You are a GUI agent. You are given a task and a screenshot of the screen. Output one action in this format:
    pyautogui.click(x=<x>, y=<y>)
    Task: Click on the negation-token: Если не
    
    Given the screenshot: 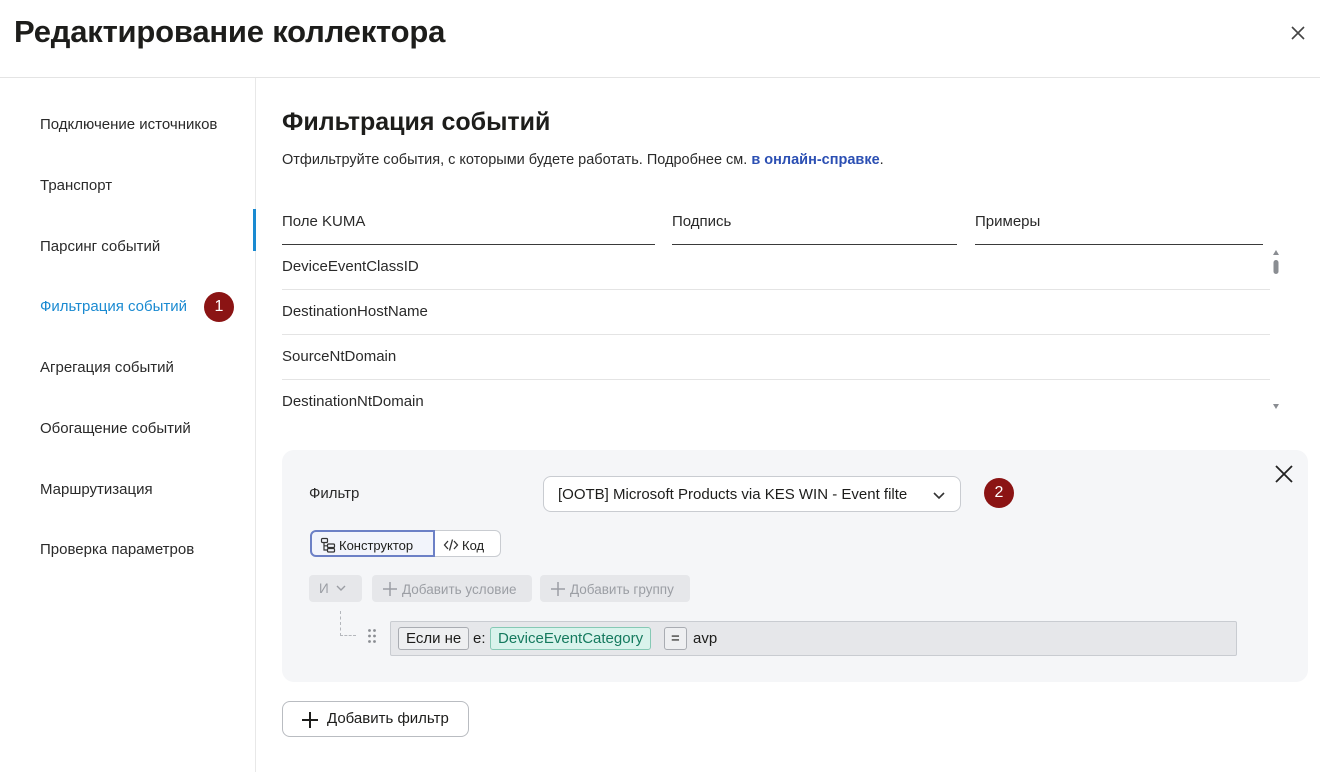 What is the action you would take?
    pyautogui.click(x=434, y=638)
    